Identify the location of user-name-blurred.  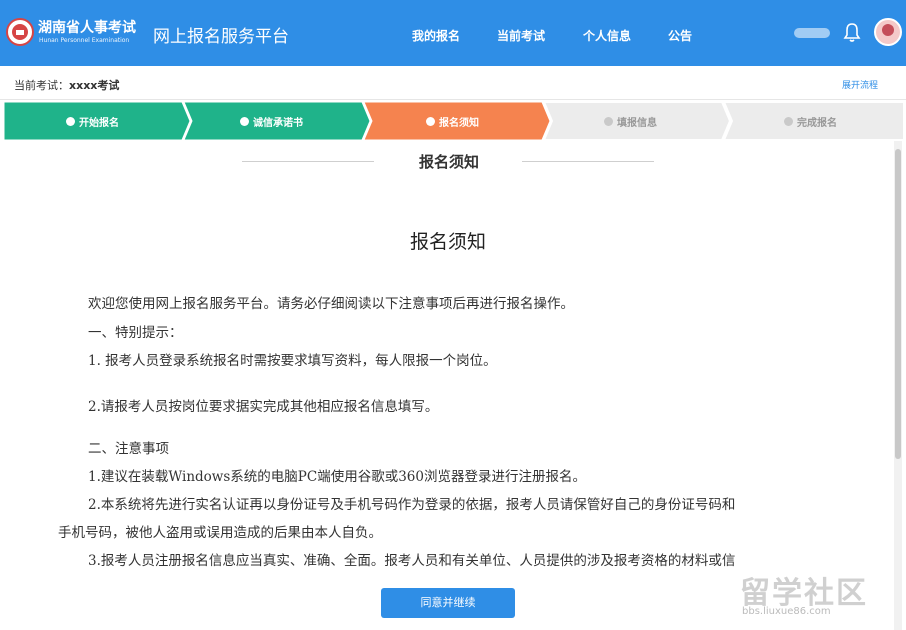
(812, 33).